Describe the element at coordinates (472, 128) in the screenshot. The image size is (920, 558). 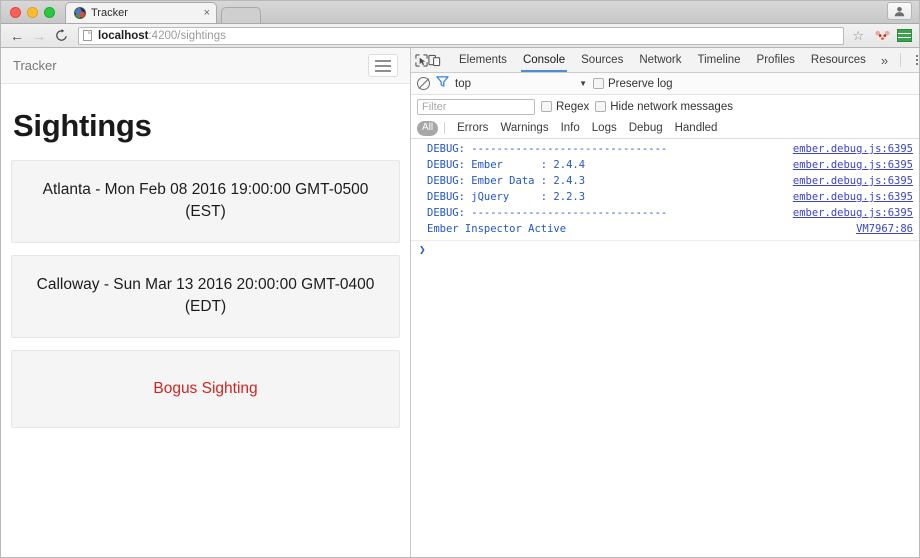
I see `level-filter-errors: Errors` at that location.